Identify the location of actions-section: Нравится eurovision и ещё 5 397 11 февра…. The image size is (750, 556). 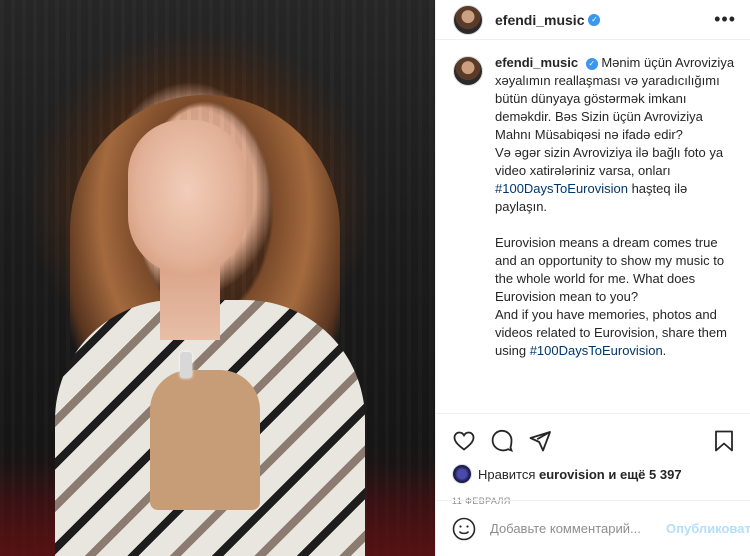
(593, 459).